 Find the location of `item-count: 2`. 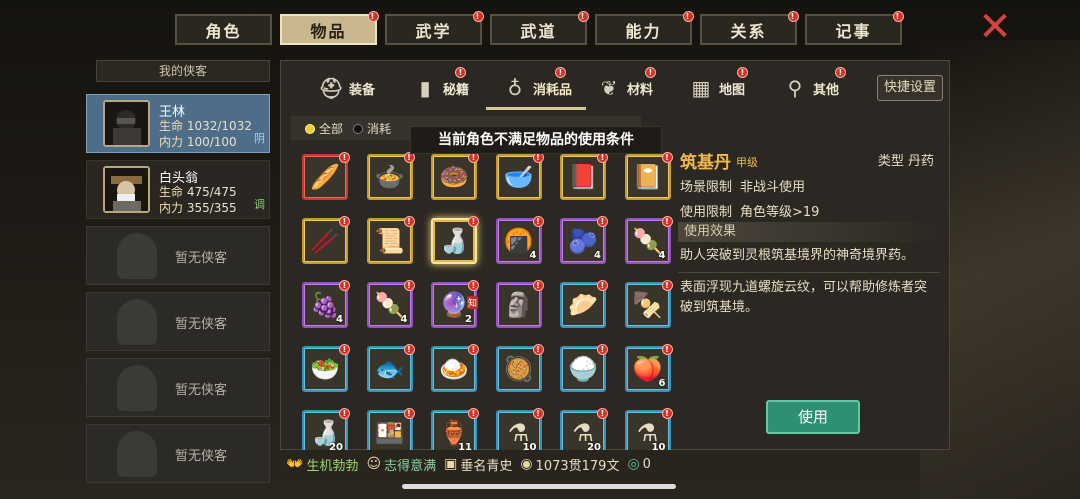

item-count: 2 is located at coordinates (468, 319).